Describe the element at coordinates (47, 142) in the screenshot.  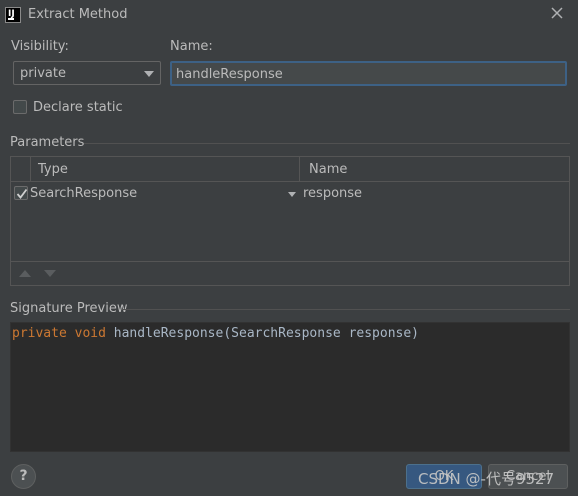
I see `parameters-section-label: Parameters` at that location.